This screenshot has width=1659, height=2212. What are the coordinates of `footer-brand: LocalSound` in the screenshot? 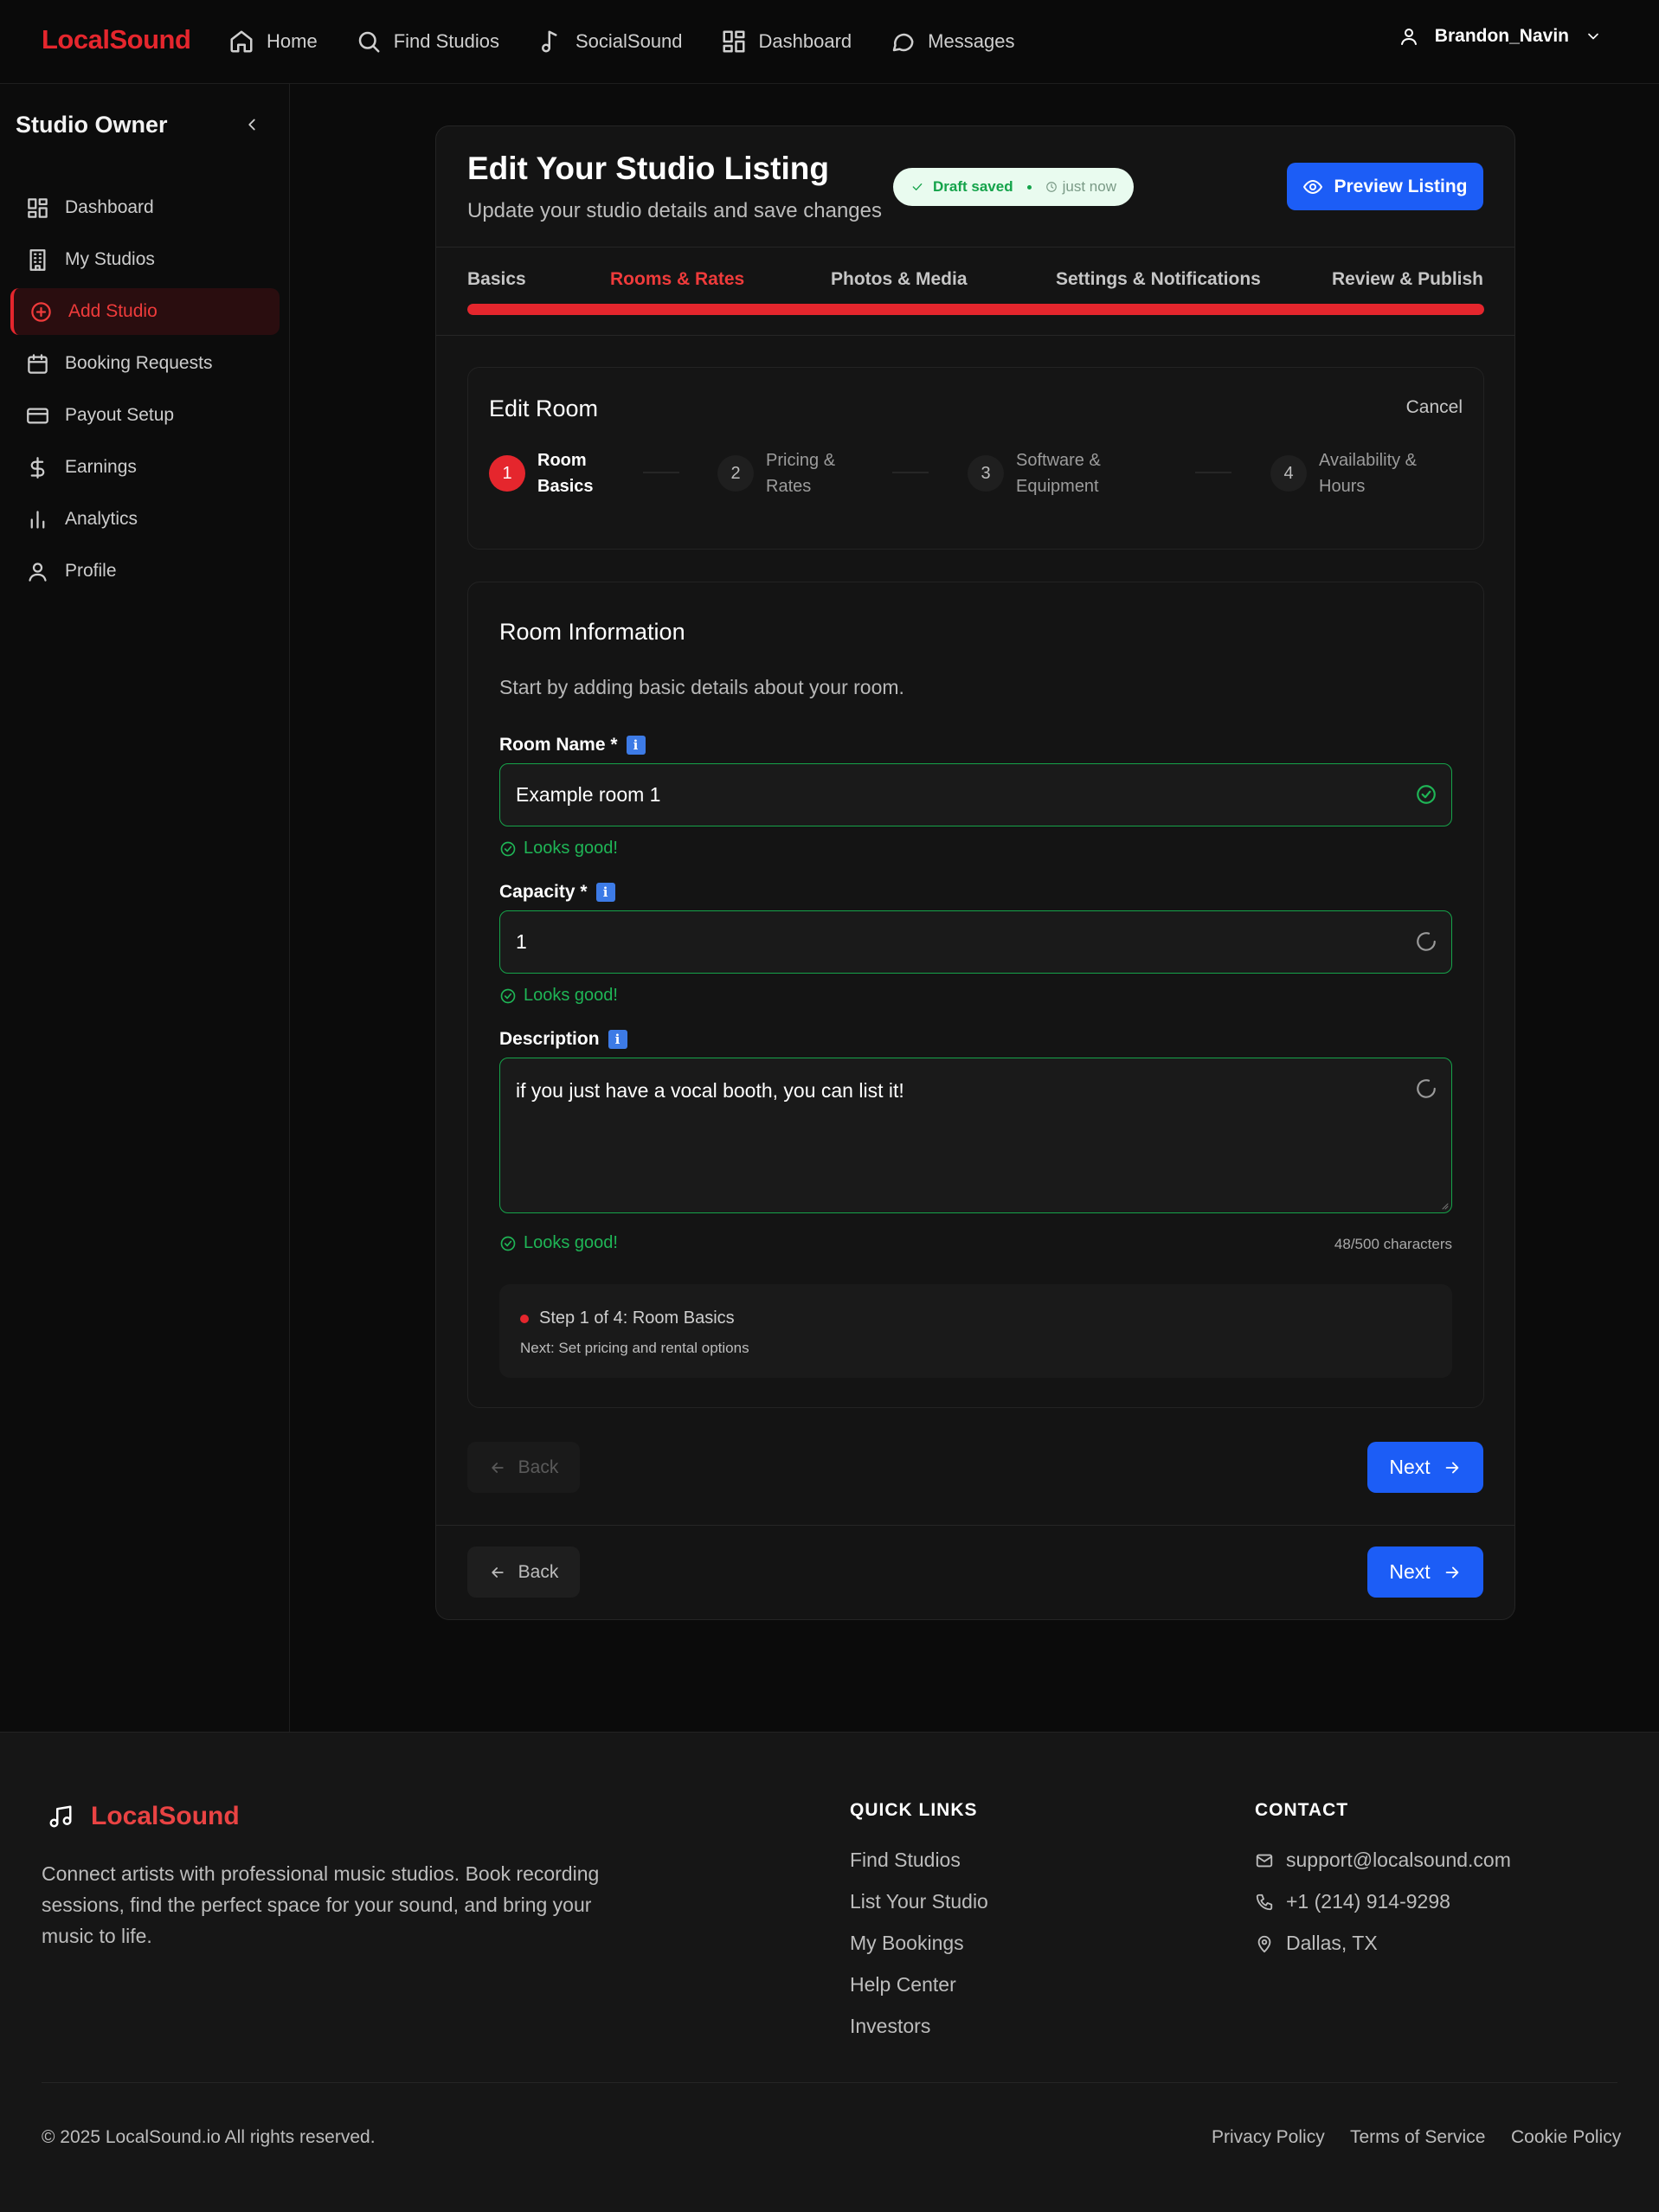 It's located at (165, 1816).